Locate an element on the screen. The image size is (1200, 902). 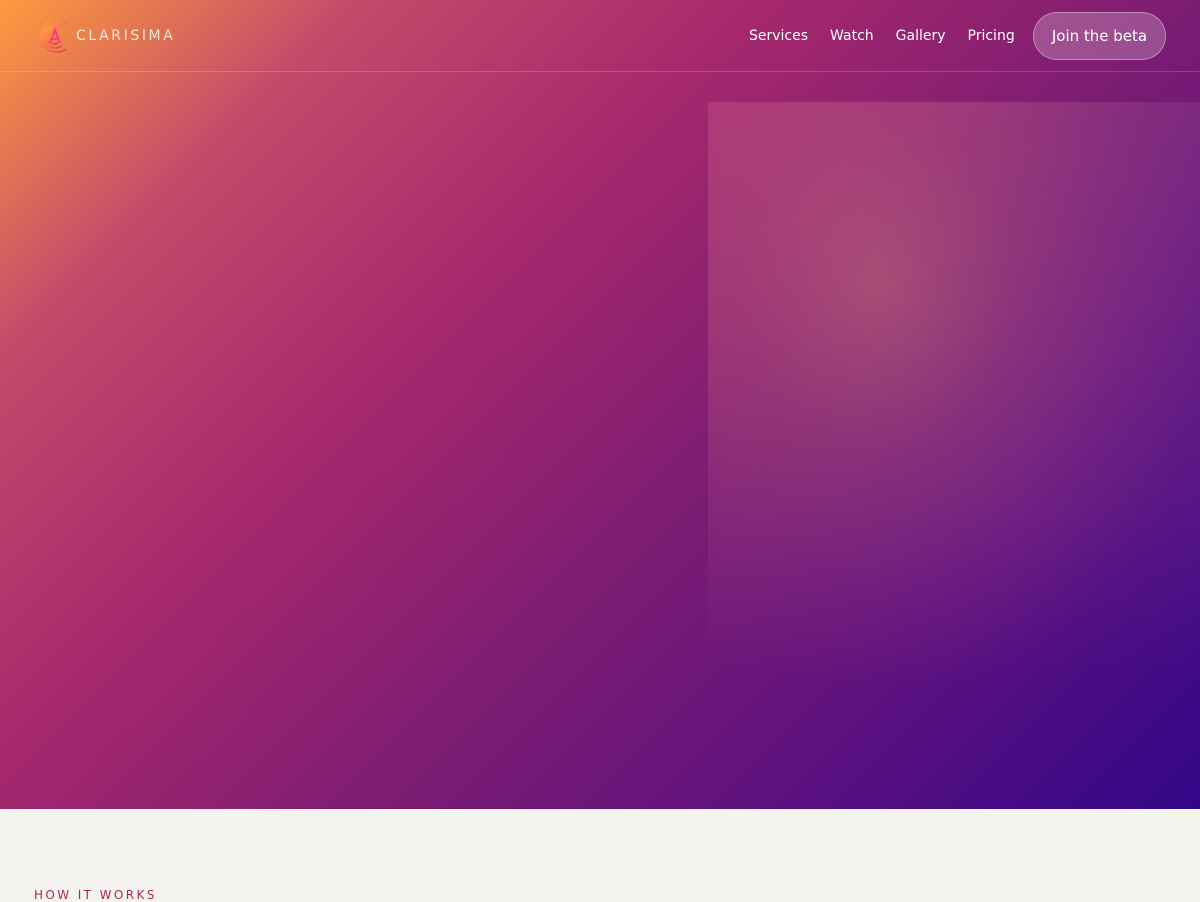
brand-logo: CLARISIMA is located at coordinates (105, 36).